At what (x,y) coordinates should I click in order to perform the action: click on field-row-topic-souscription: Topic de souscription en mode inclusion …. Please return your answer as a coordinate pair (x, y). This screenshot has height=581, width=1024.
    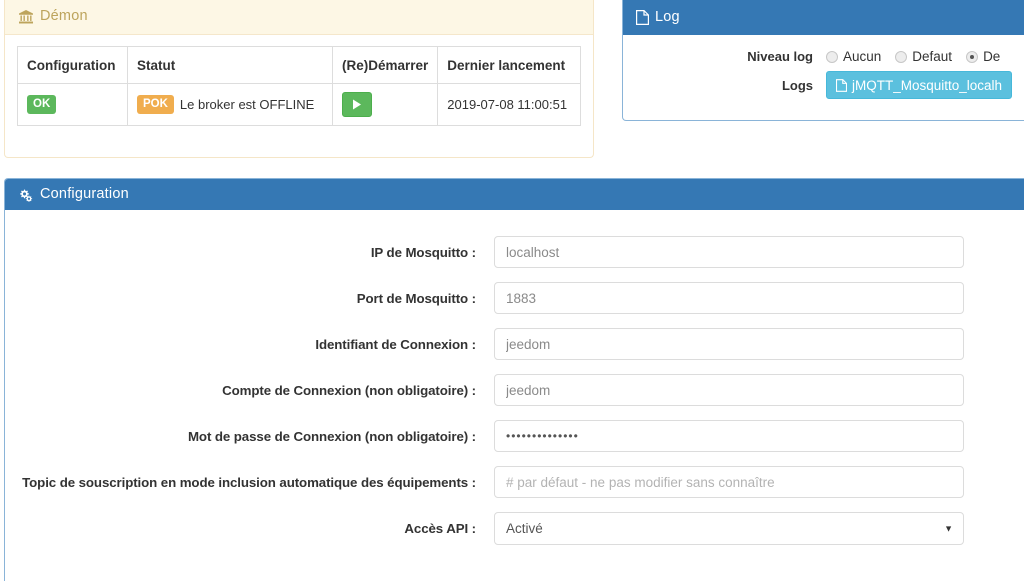
    Looking at the image, I should click on (514, 482).